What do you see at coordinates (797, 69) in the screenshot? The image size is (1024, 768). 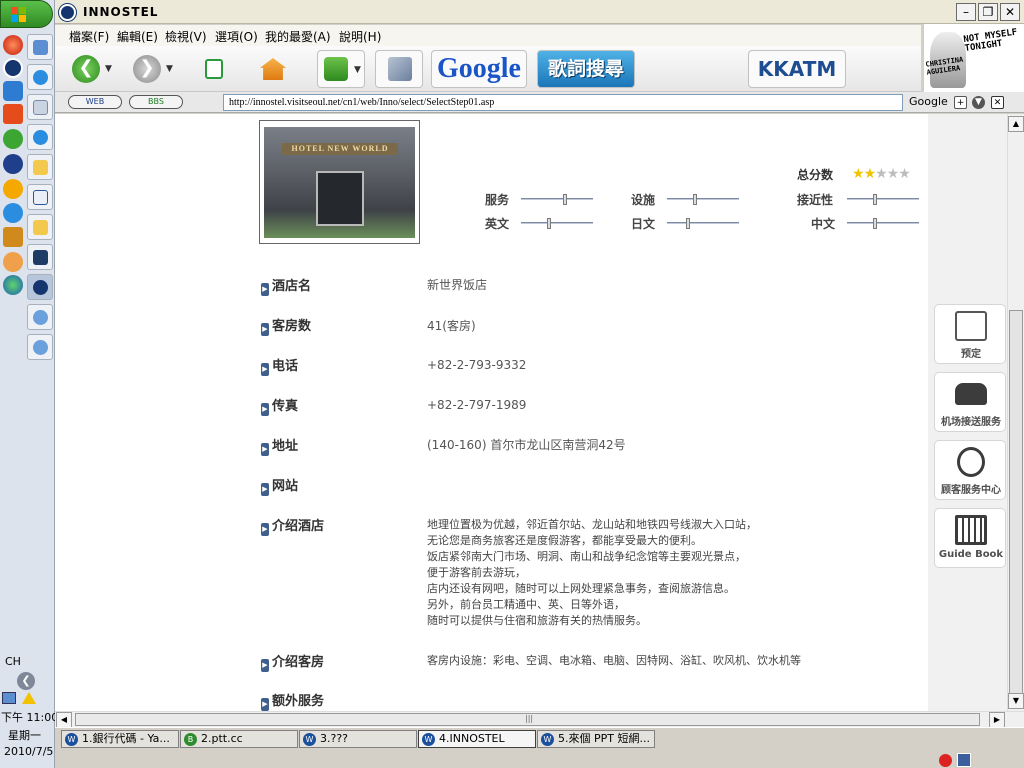 I see `kkatm-button: KKATM` at bounding box center [797, 69].